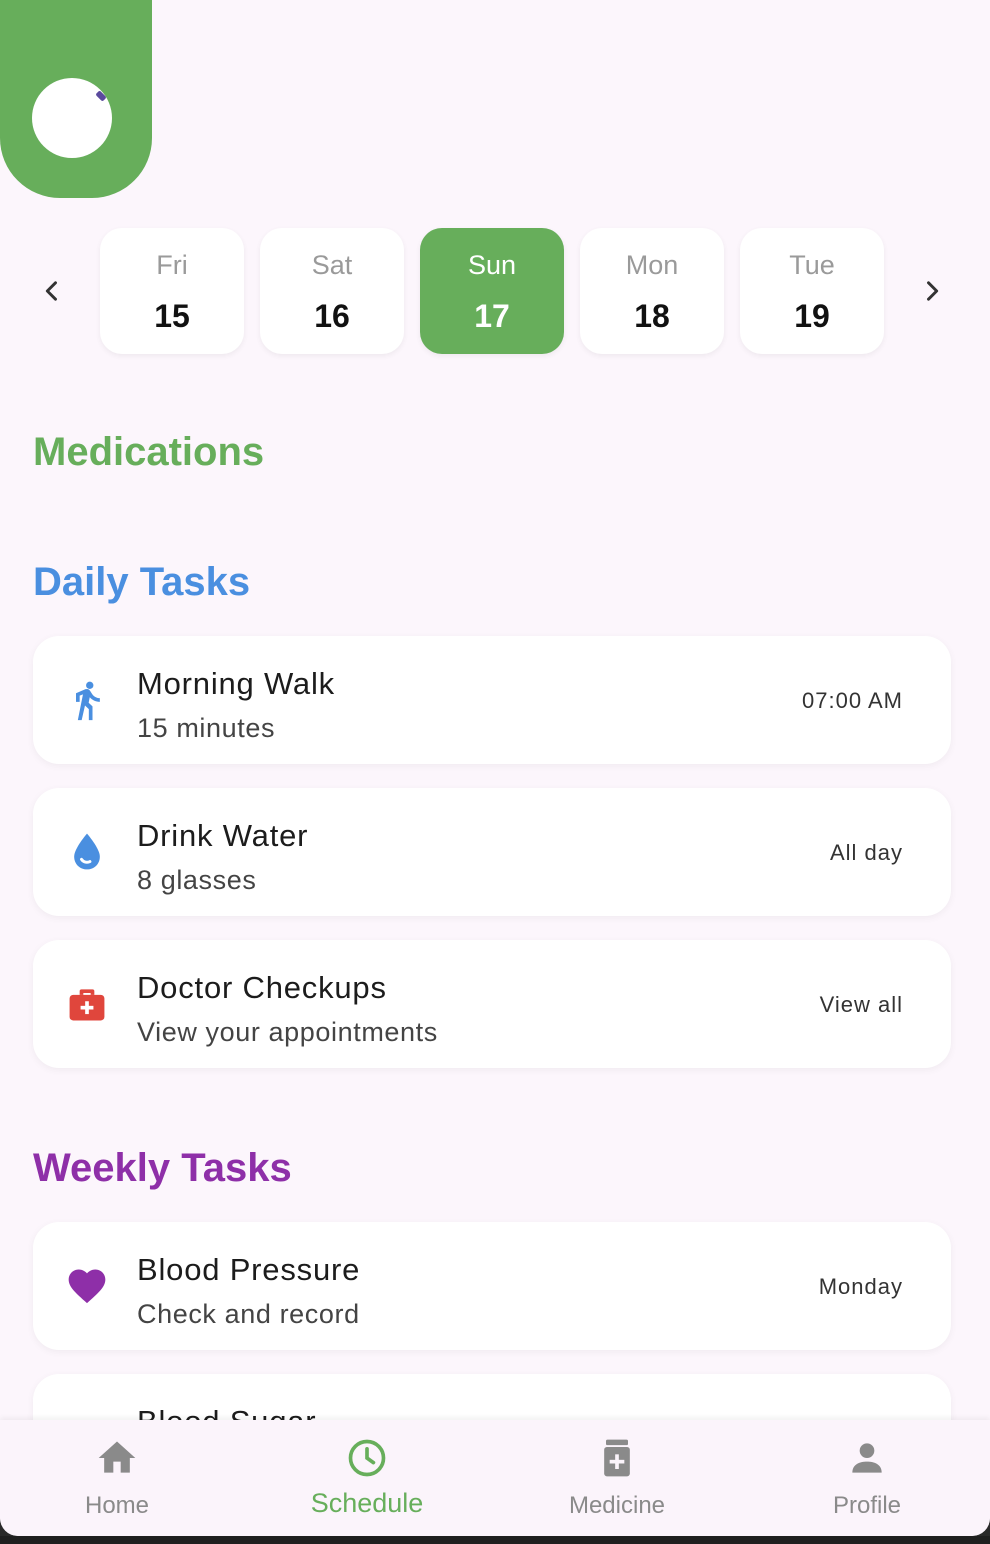 Image resolution: width=990 pixels, height=1544 pixels. Describe the element at coordinates (172, 291) in the screenshot. I see `day-card-fri: Fri 15` at that location.